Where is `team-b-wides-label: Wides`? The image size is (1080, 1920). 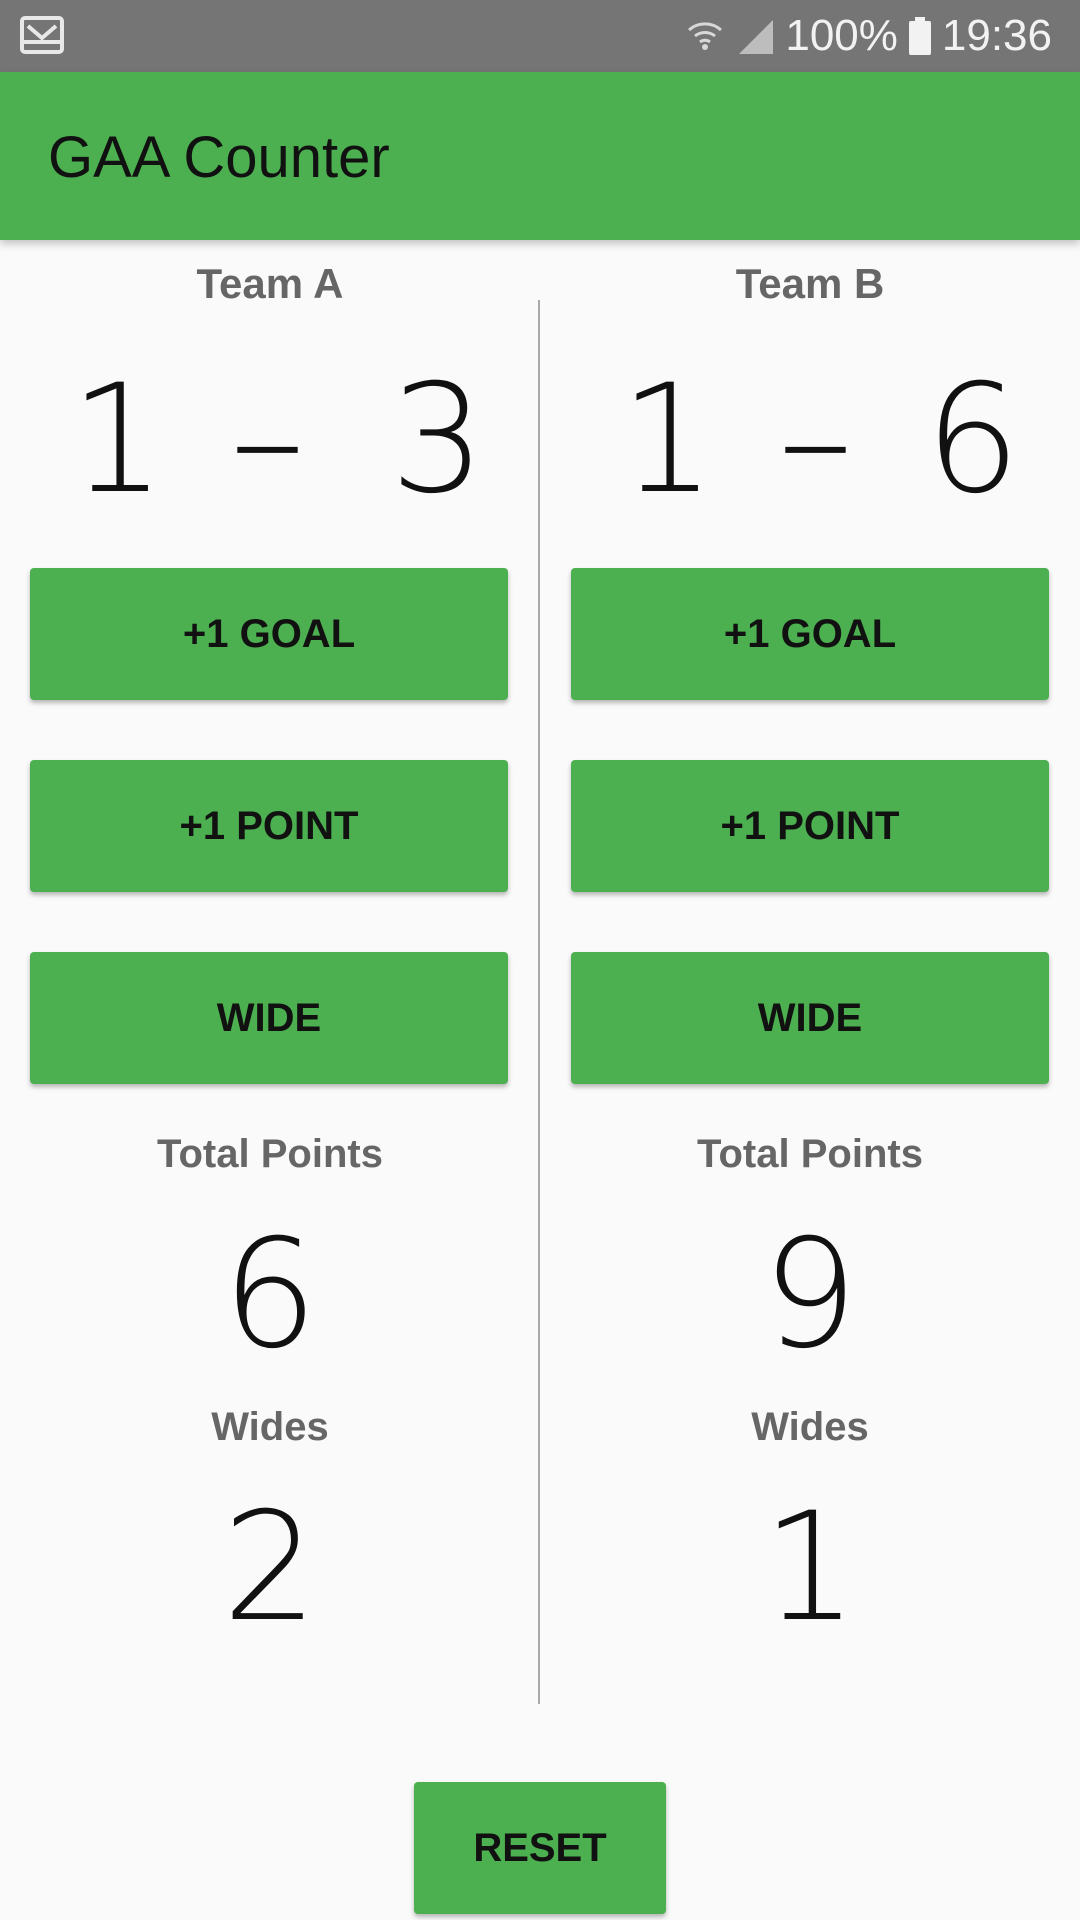
team-b-wides-label: Wides is located at coordinates (810, 1427).